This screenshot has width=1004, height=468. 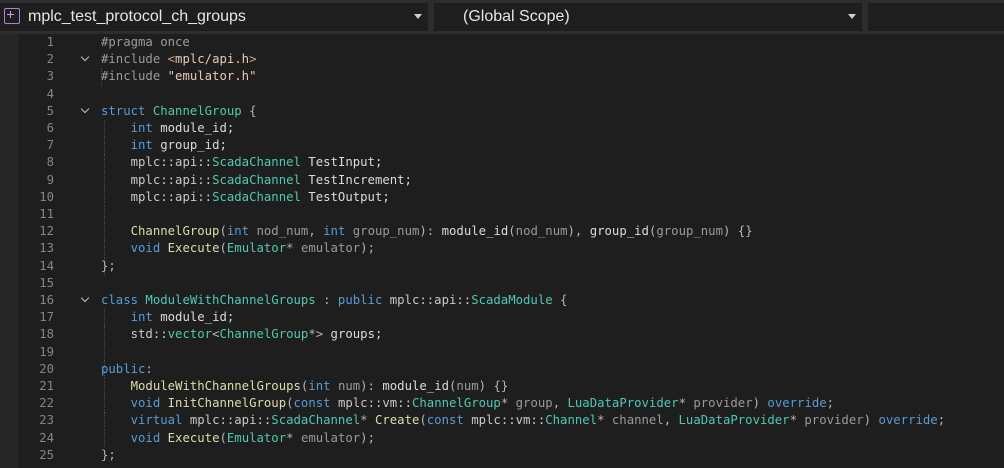 What do you see at coordinates (502, 197) in the screenshot?
I see `code-line: 10 mplc::api::ScadaChannel TestOutput;` at bounding box center [502, 197].